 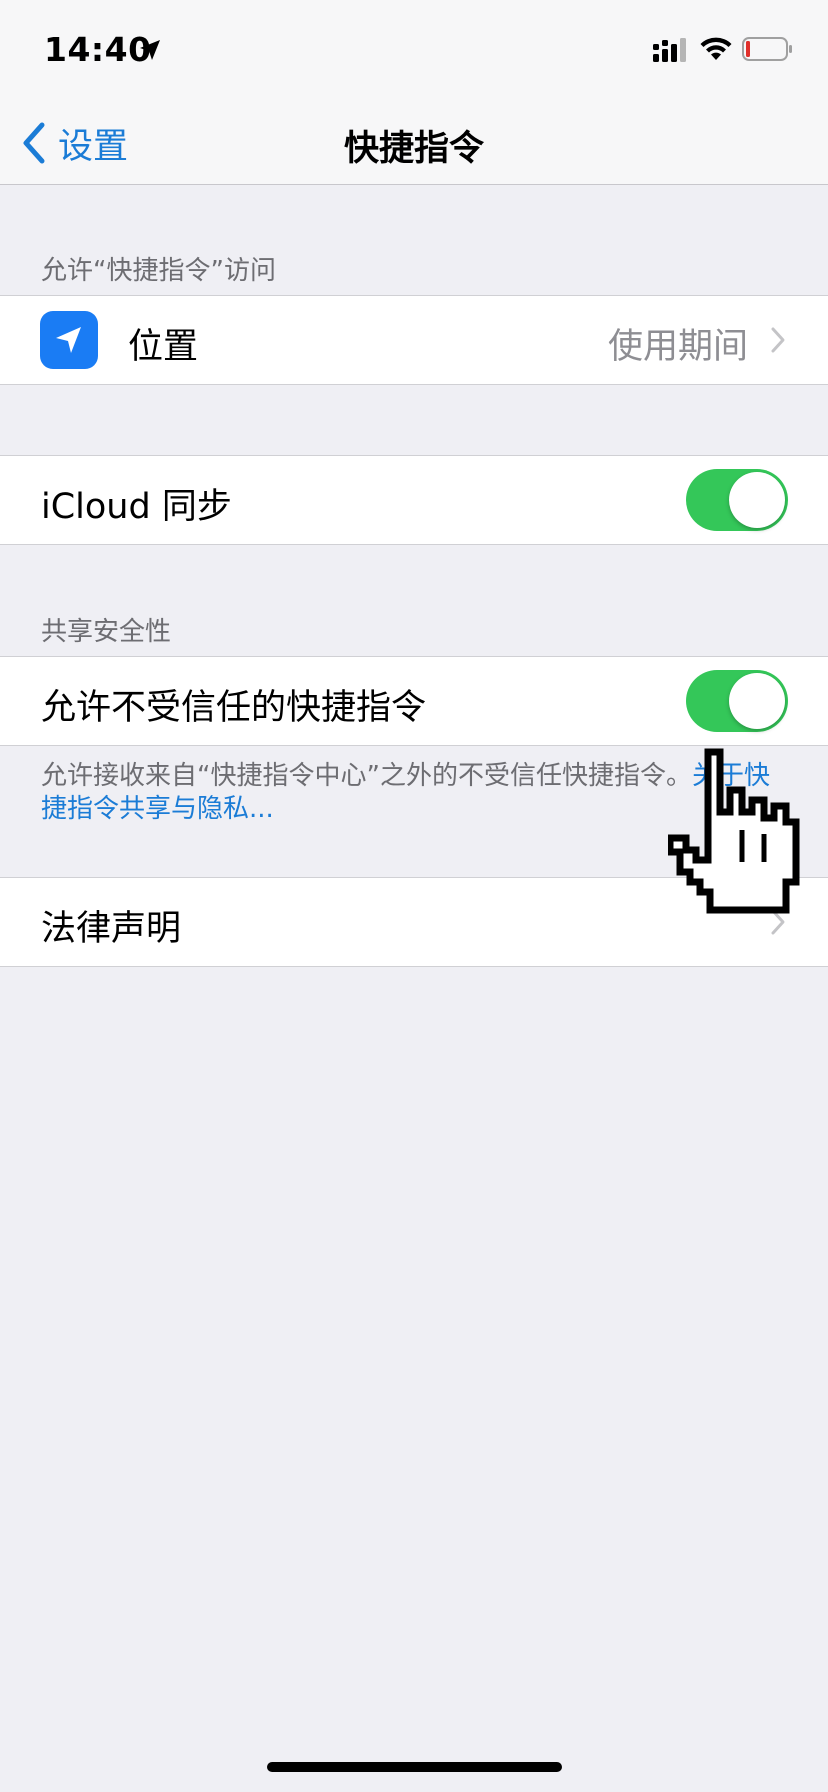 I want to click on untrusted-shortcuts-cell: 允许不受信任的快捷指令, so click(x=414, y=701).